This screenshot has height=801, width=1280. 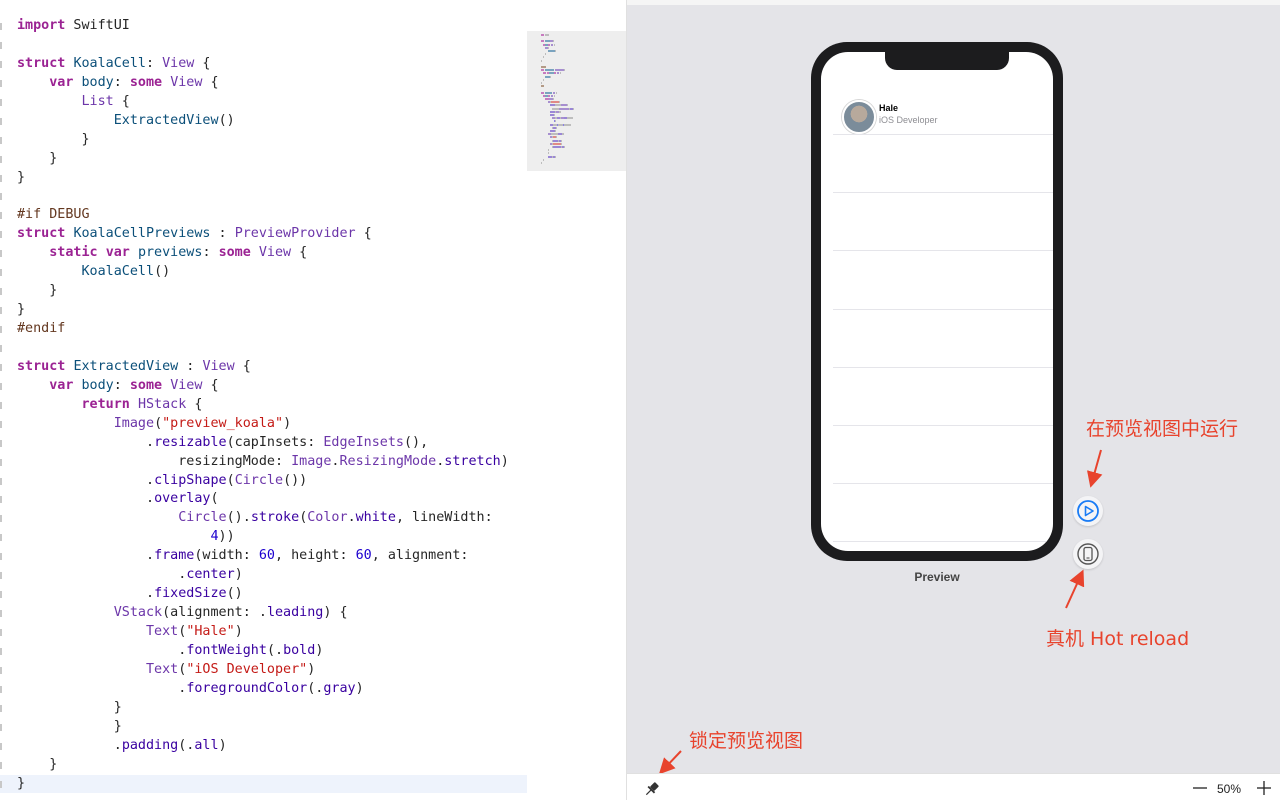 What do you see at coordinates (652, 789) in the screenshot?
I see `pin-icon` at bounding box center [652, 789].